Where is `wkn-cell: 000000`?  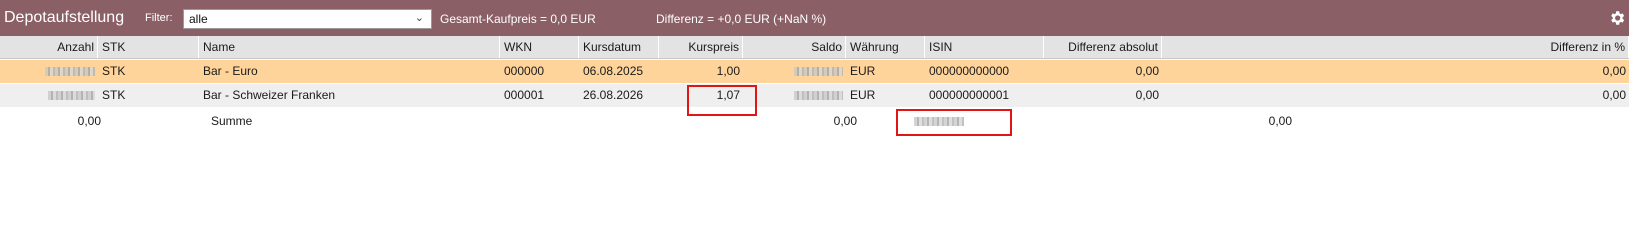
wkn-cell: 000000 is located at coordinates (524, 71).